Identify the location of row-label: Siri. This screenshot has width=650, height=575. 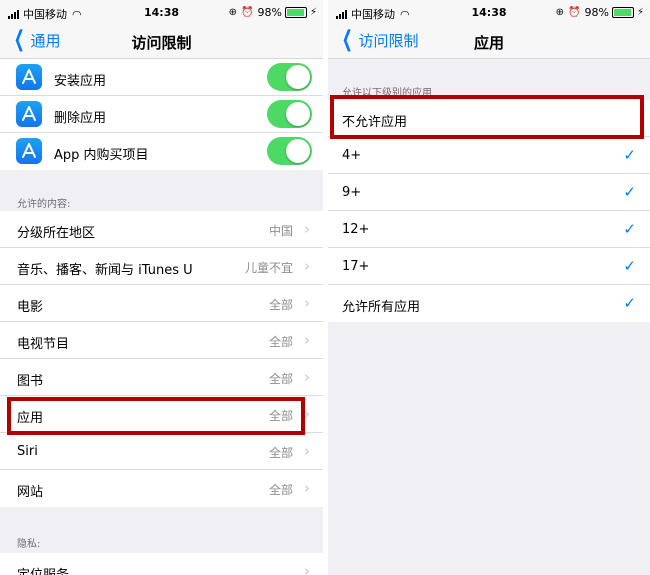
(27, 451).